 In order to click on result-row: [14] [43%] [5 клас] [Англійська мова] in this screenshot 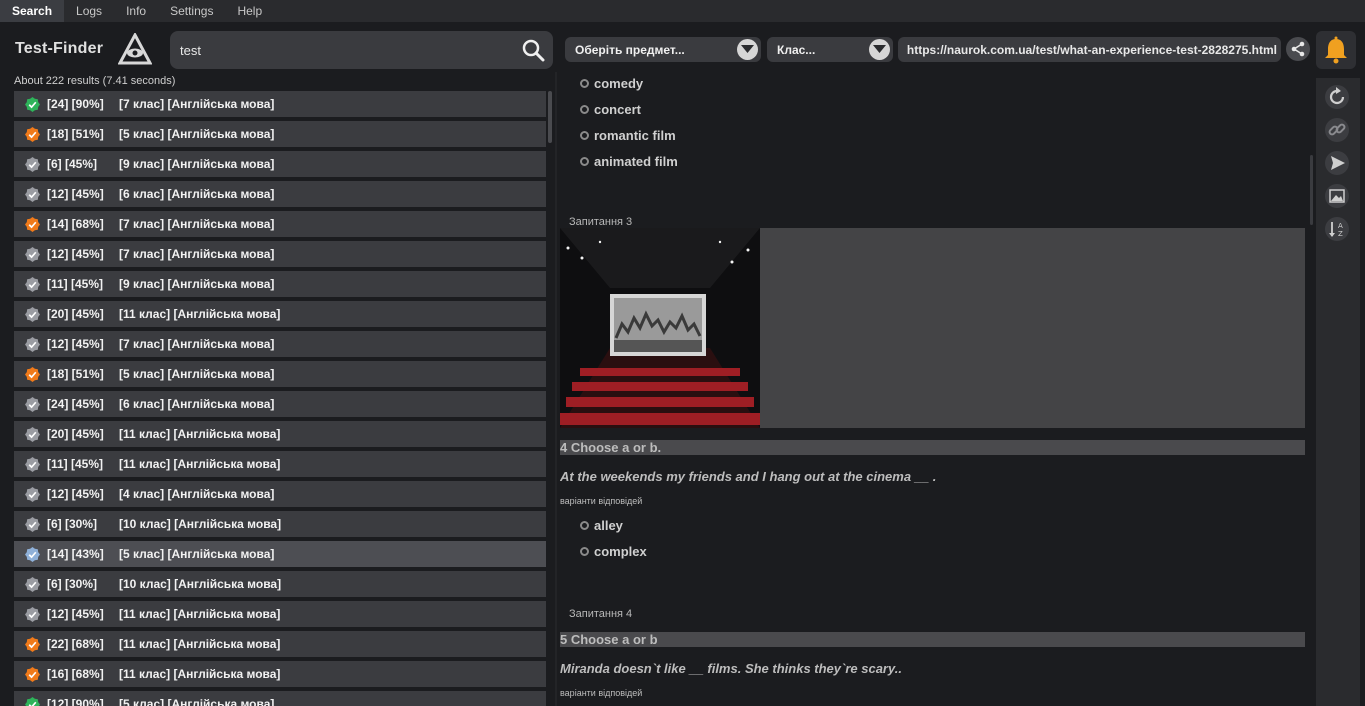, I will do `click(280, 554)`.